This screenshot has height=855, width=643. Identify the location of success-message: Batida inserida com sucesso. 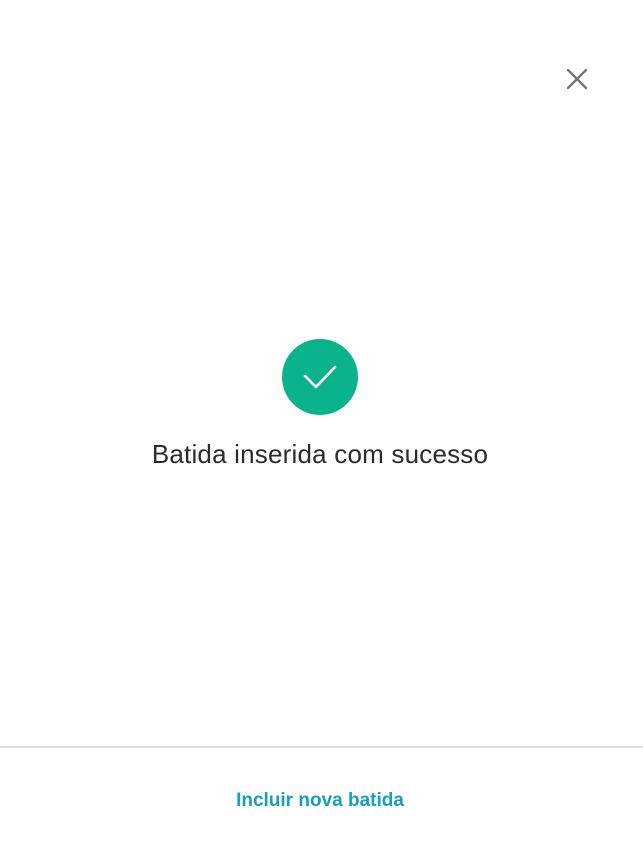
(320, 454).